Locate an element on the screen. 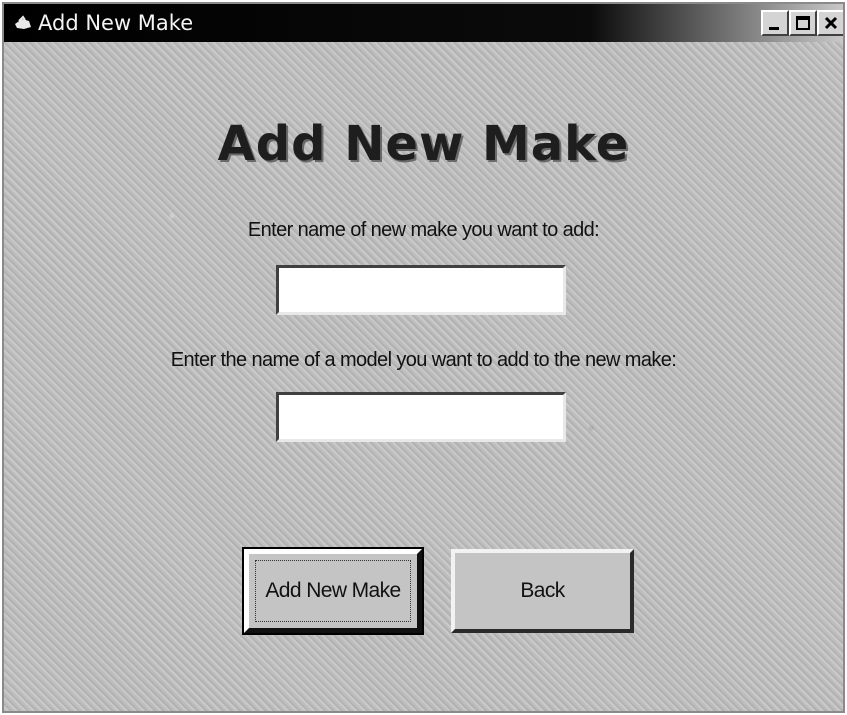 This screenshot has height=715, width=847. page-heading: Add New Make is located at coordinates (423, 144).